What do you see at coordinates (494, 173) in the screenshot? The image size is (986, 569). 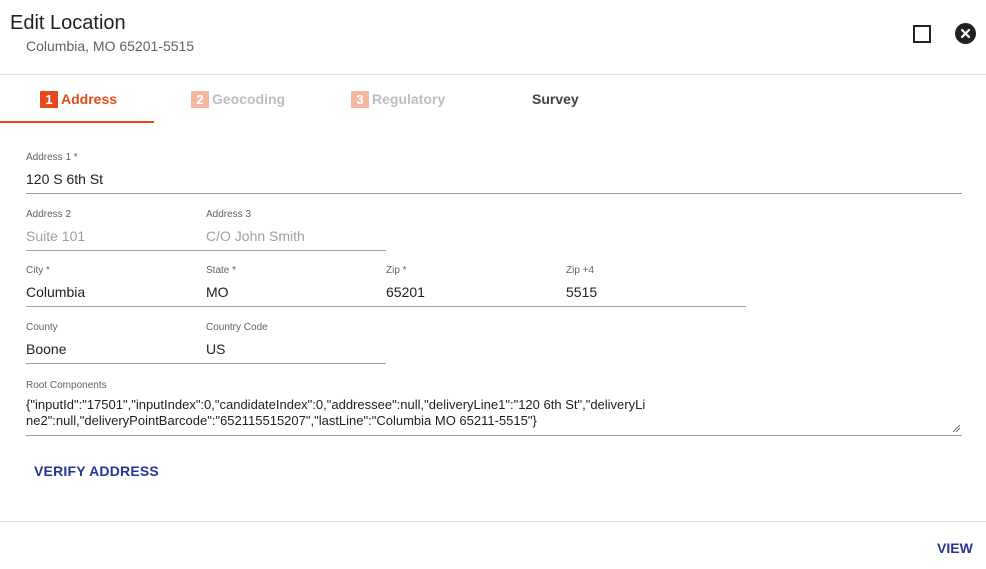 I see `address1-field: Address 1 * 120 S 6th St` at bounding box center [494, 173].